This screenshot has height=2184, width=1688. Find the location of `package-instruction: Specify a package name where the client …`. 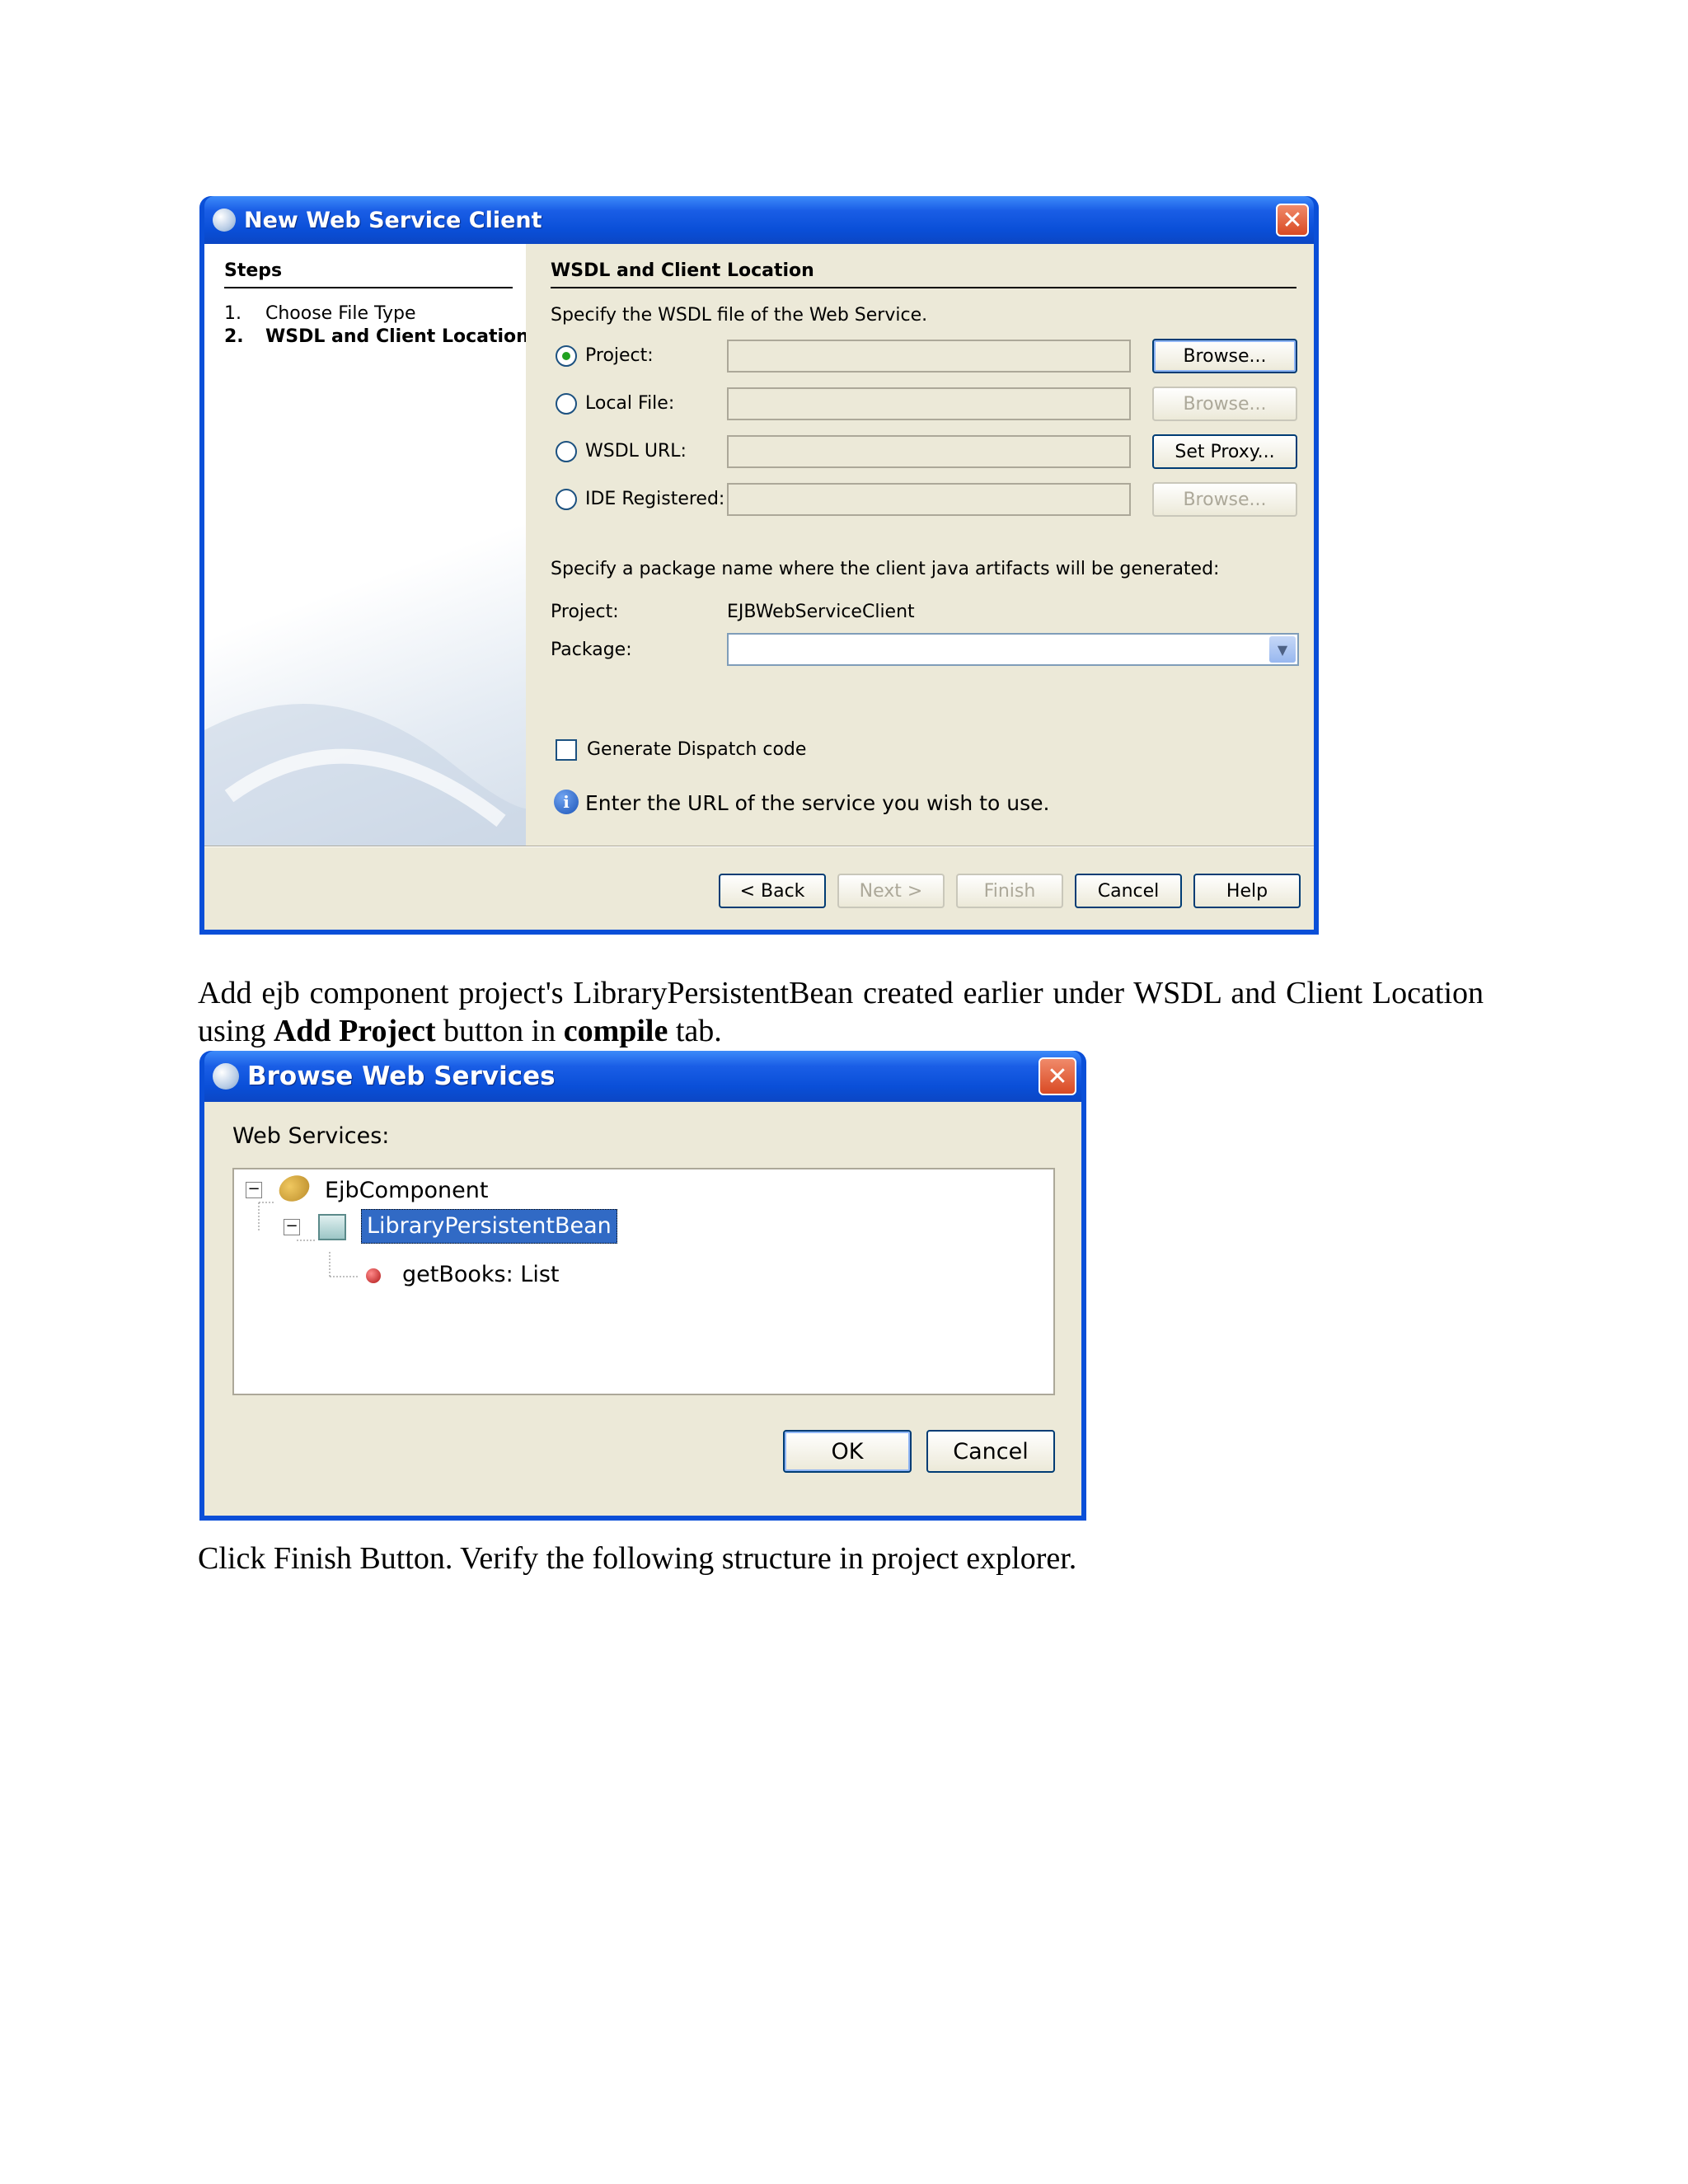

package-instruction: Specify a package name where the client … is located at coordinates (886, 569).